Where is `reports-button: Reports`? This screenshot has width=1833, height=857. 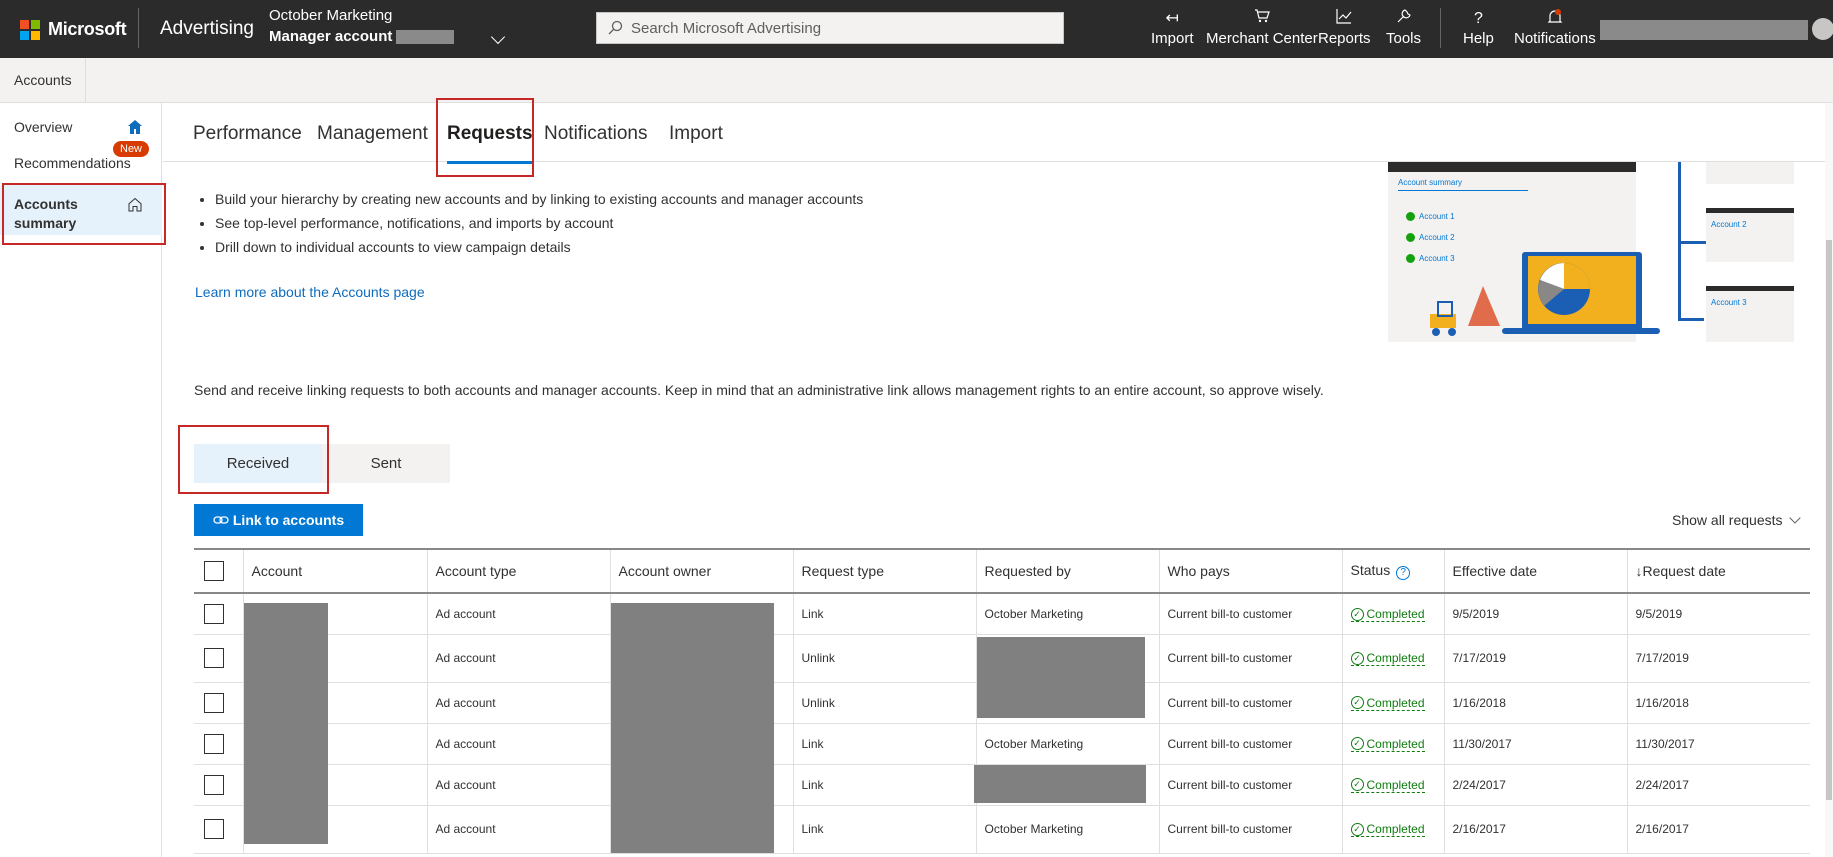
reports-button: Reports is located at coordinates (1344, 27).